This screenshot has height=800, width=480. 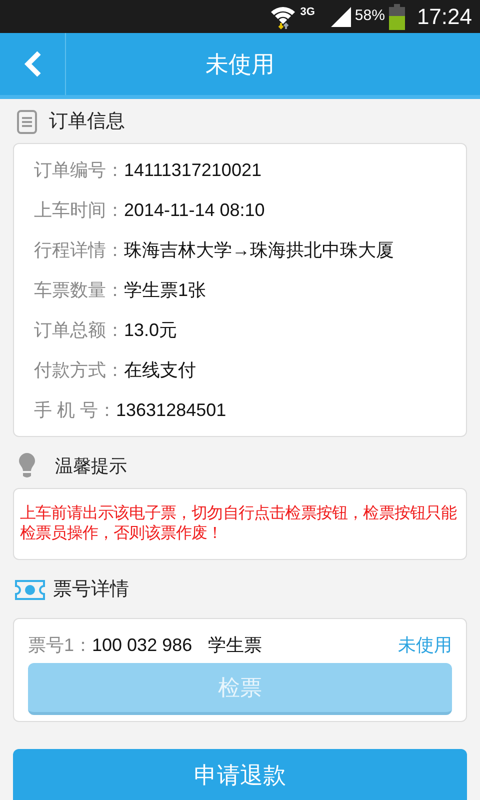 I want to click on field-value: 珠海吉林大学→珠海拱北中珠大厦, so click(x=259, y=250).